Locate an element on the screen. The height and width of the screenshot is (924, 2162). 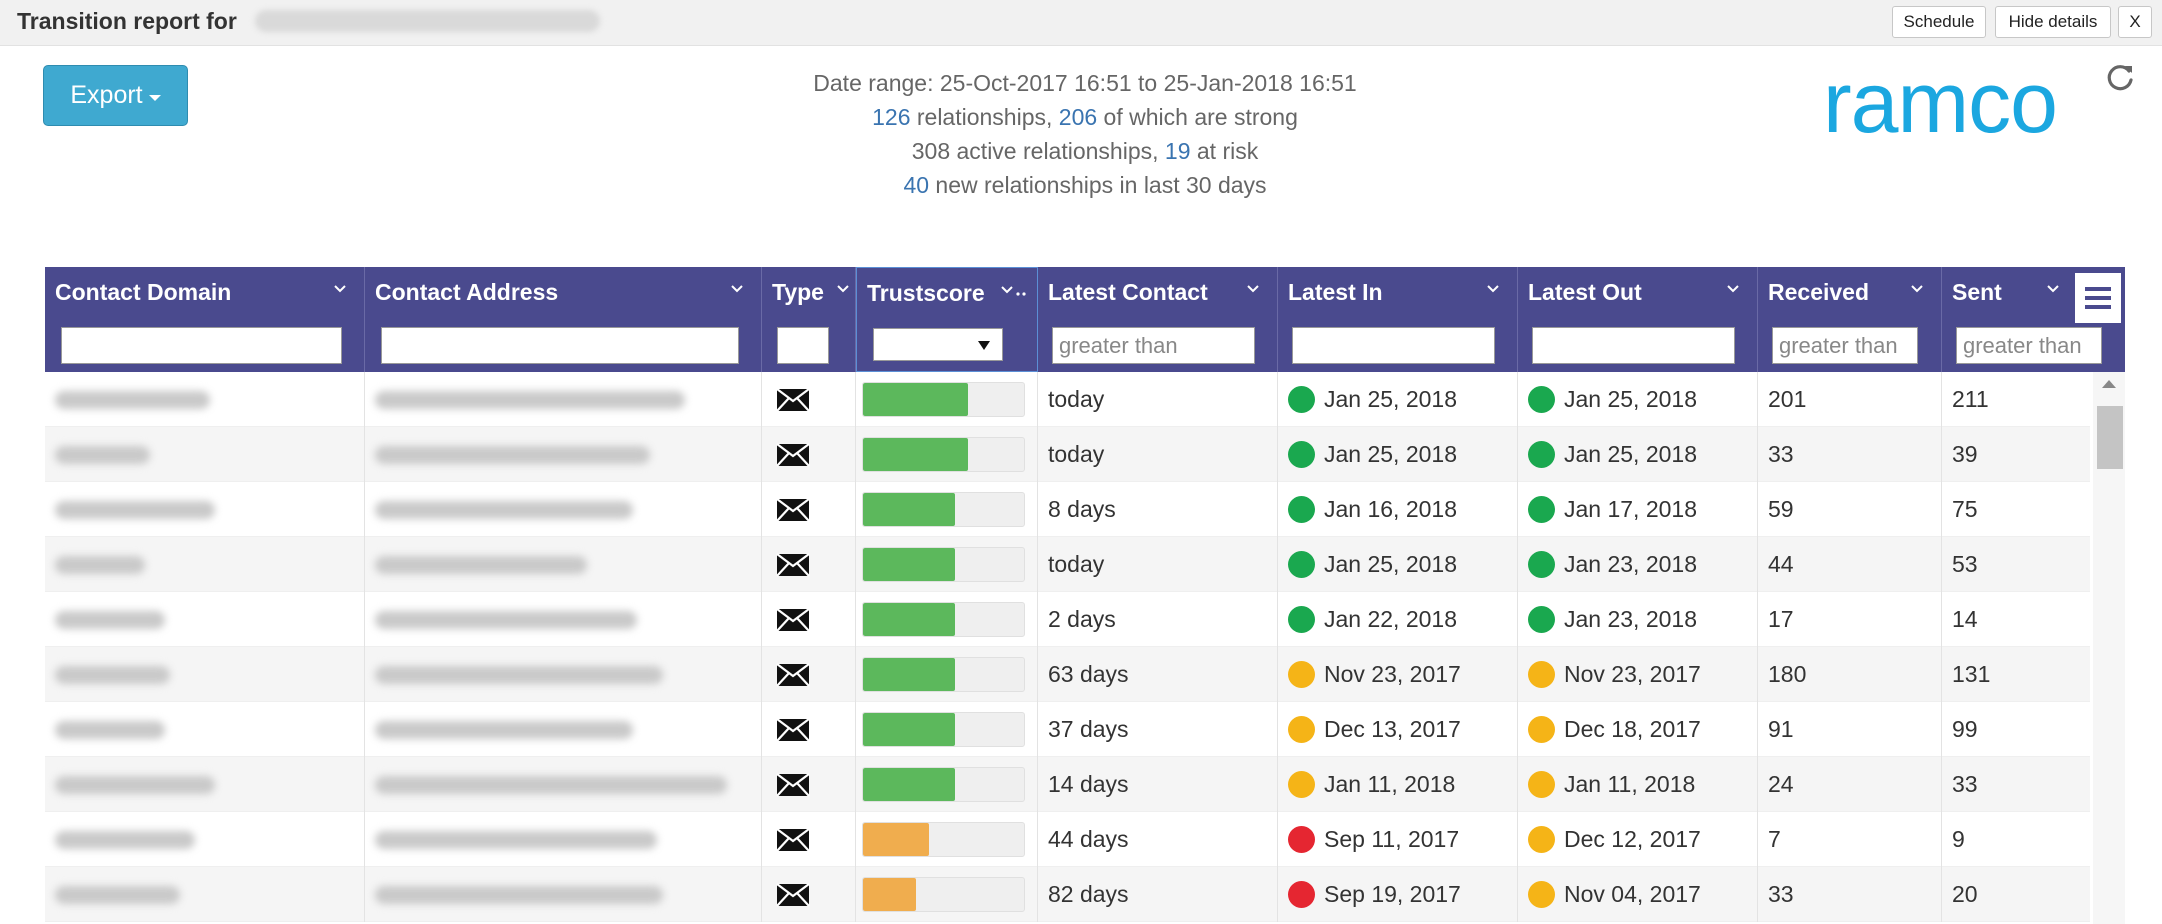
filter-type is located at coordinates (803, 345).